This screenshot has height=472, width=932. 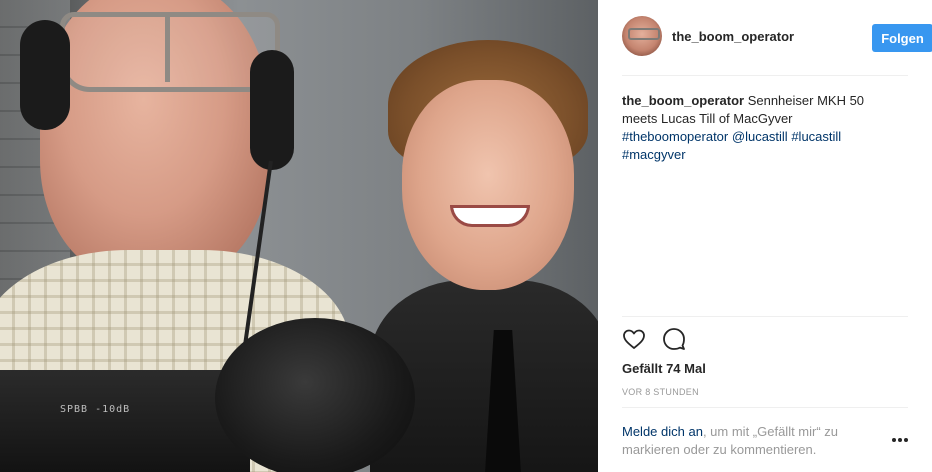 What do you see at coordinates (654, 154) in the screenshot?
I see `hashtag-link: #macgyver` at bounding box center [654, 154].